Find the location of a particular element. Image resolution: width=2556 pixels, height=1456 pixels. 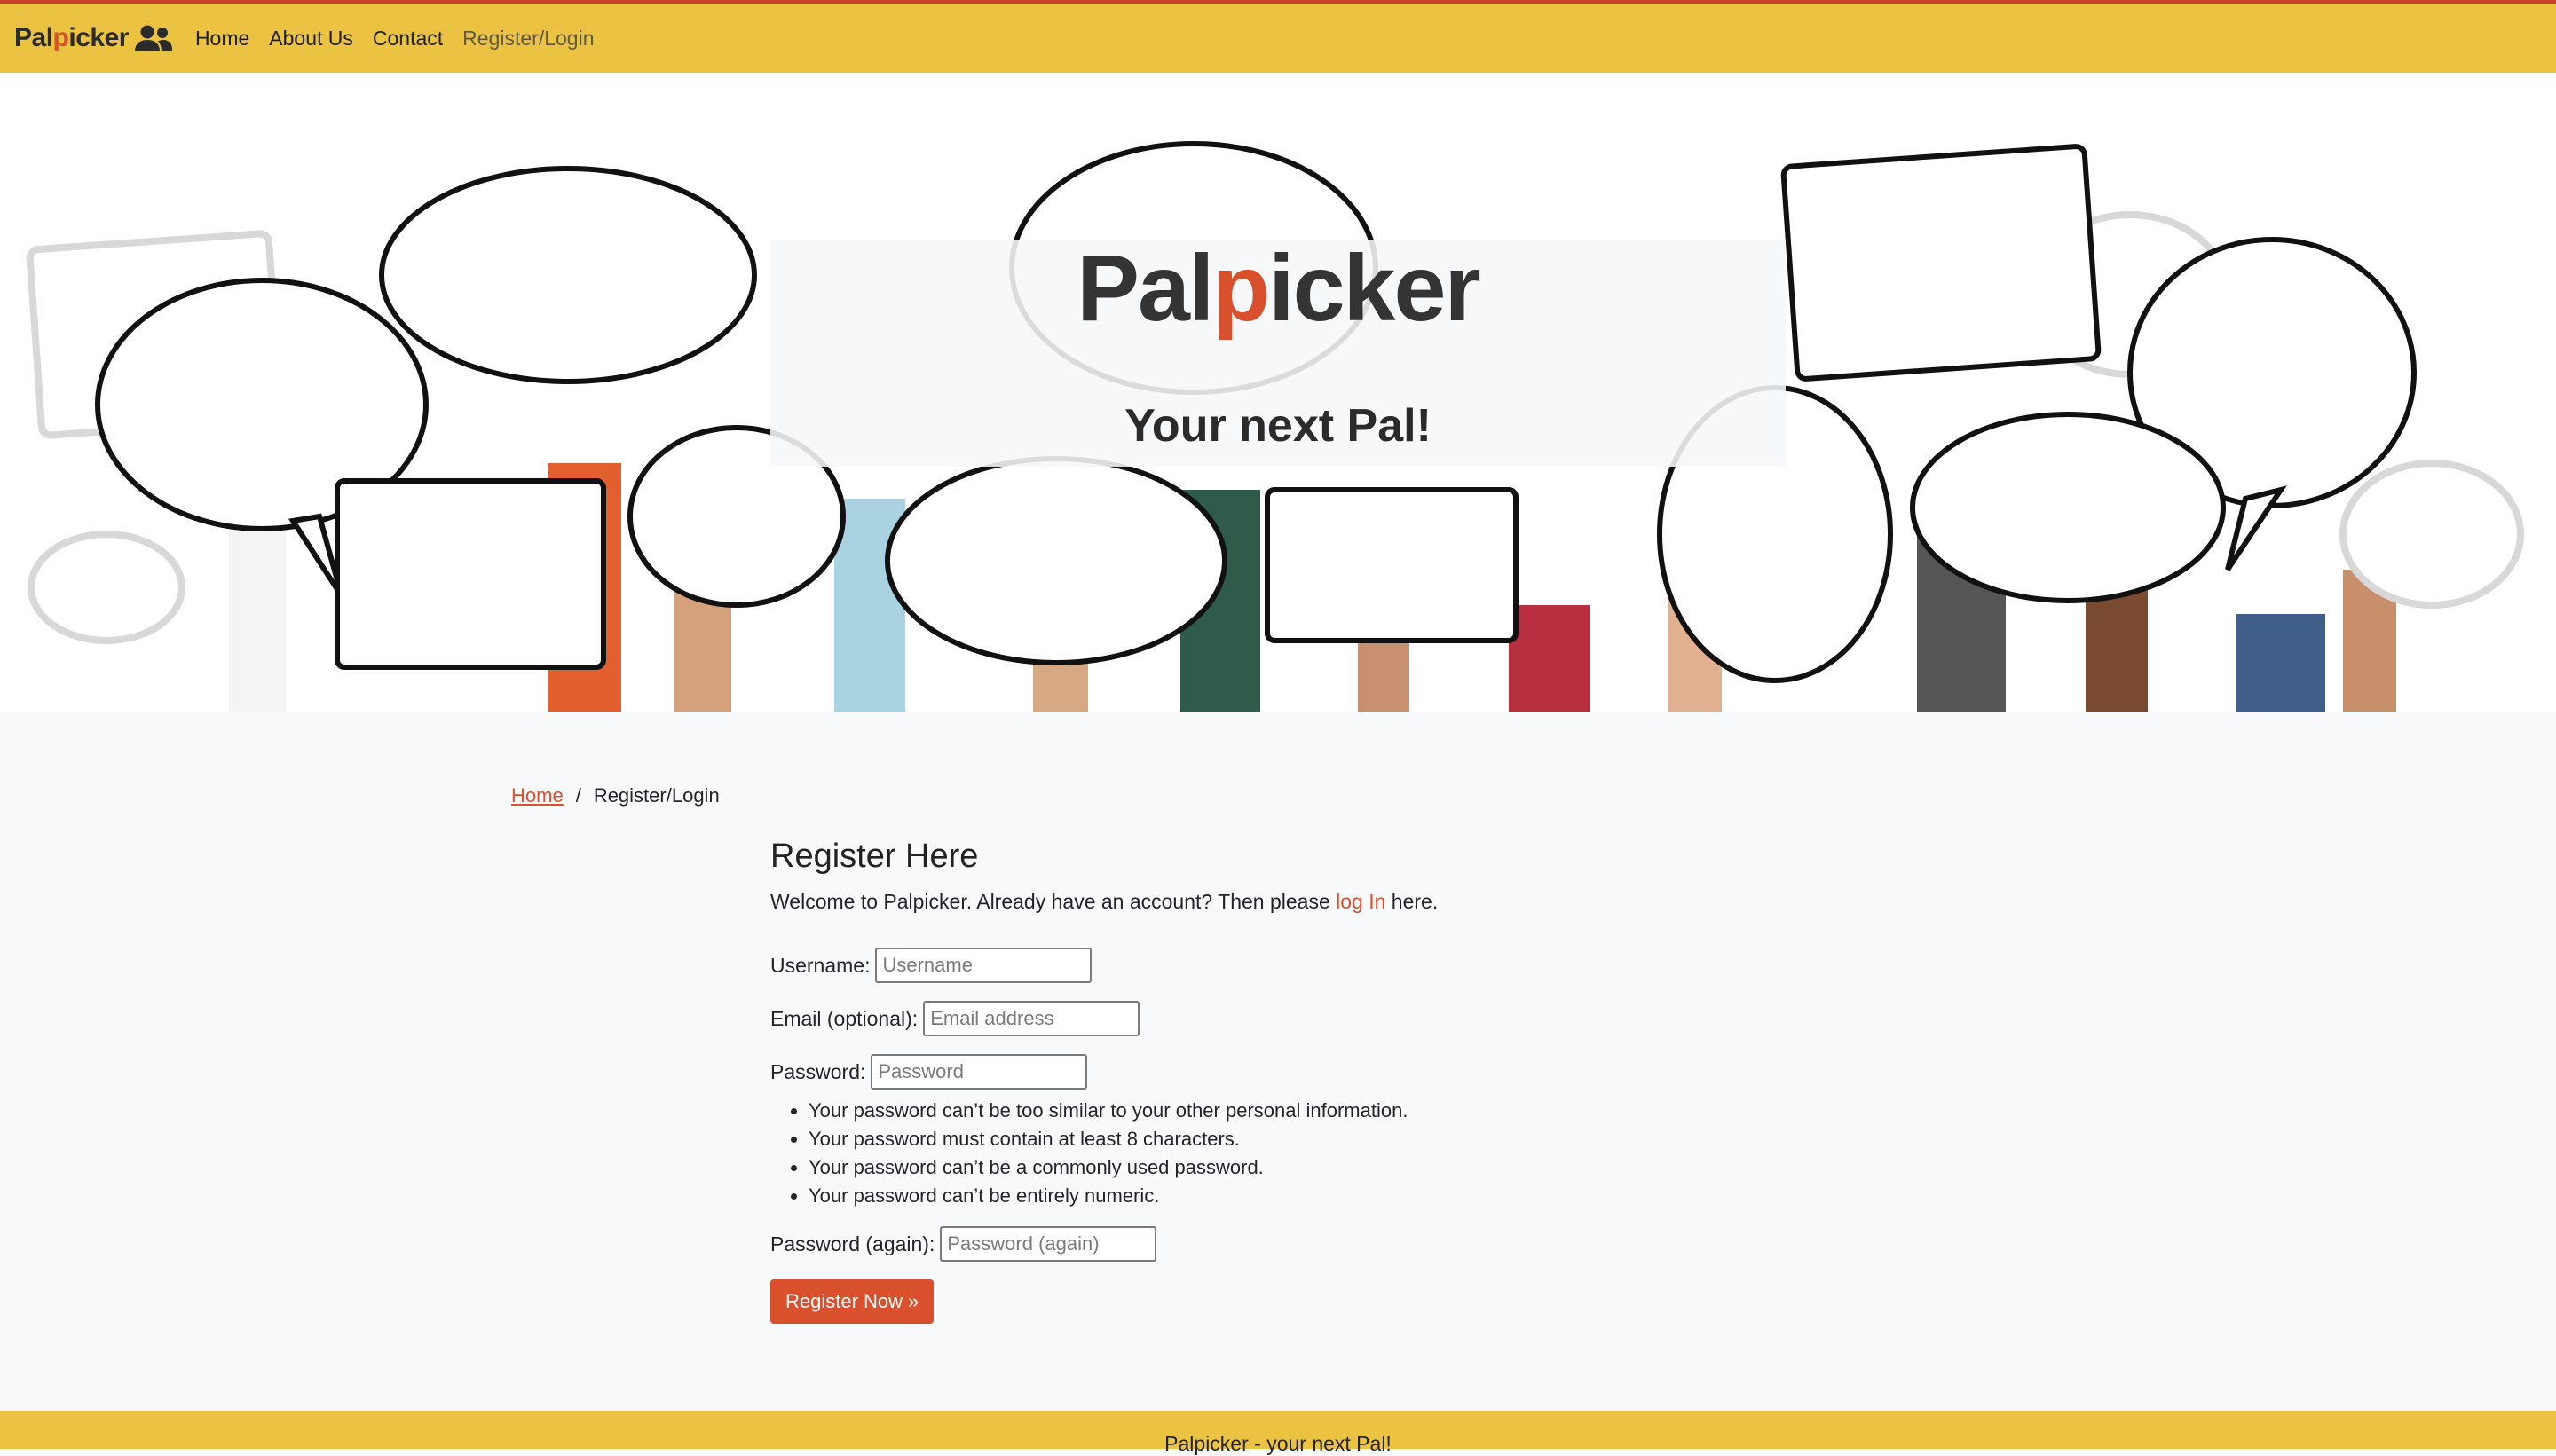

email-input is located at coordinates (1031, 1018).